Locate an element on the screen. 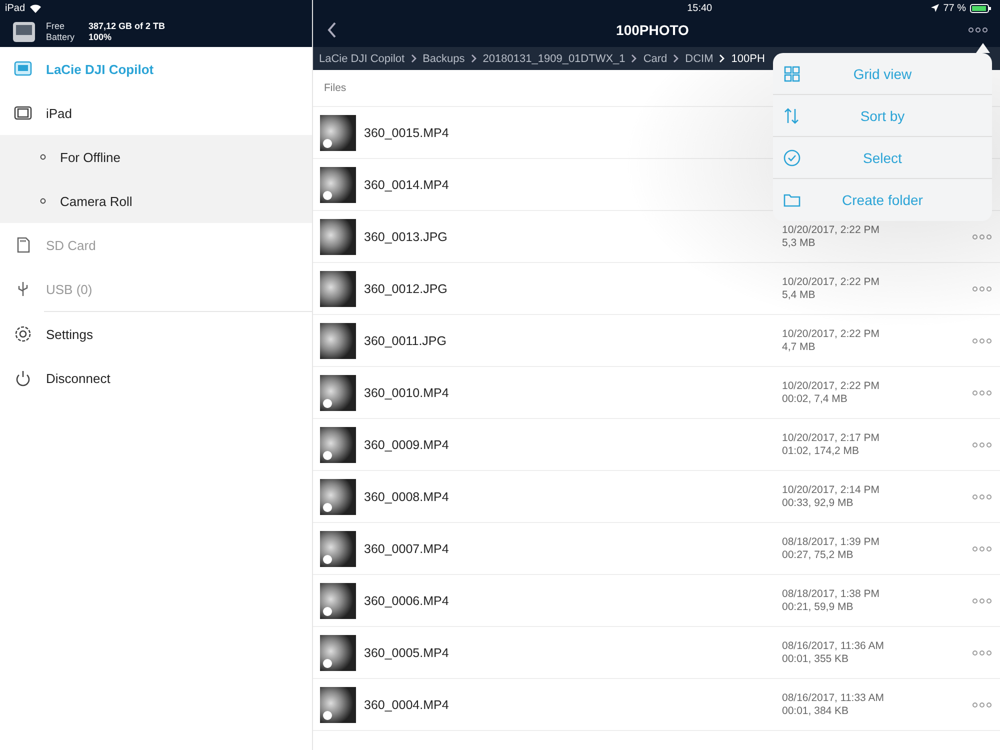 Image resolution: width=1000 pixels, height=750 pixels. section-label: Files is located at coordinates (335, 88).